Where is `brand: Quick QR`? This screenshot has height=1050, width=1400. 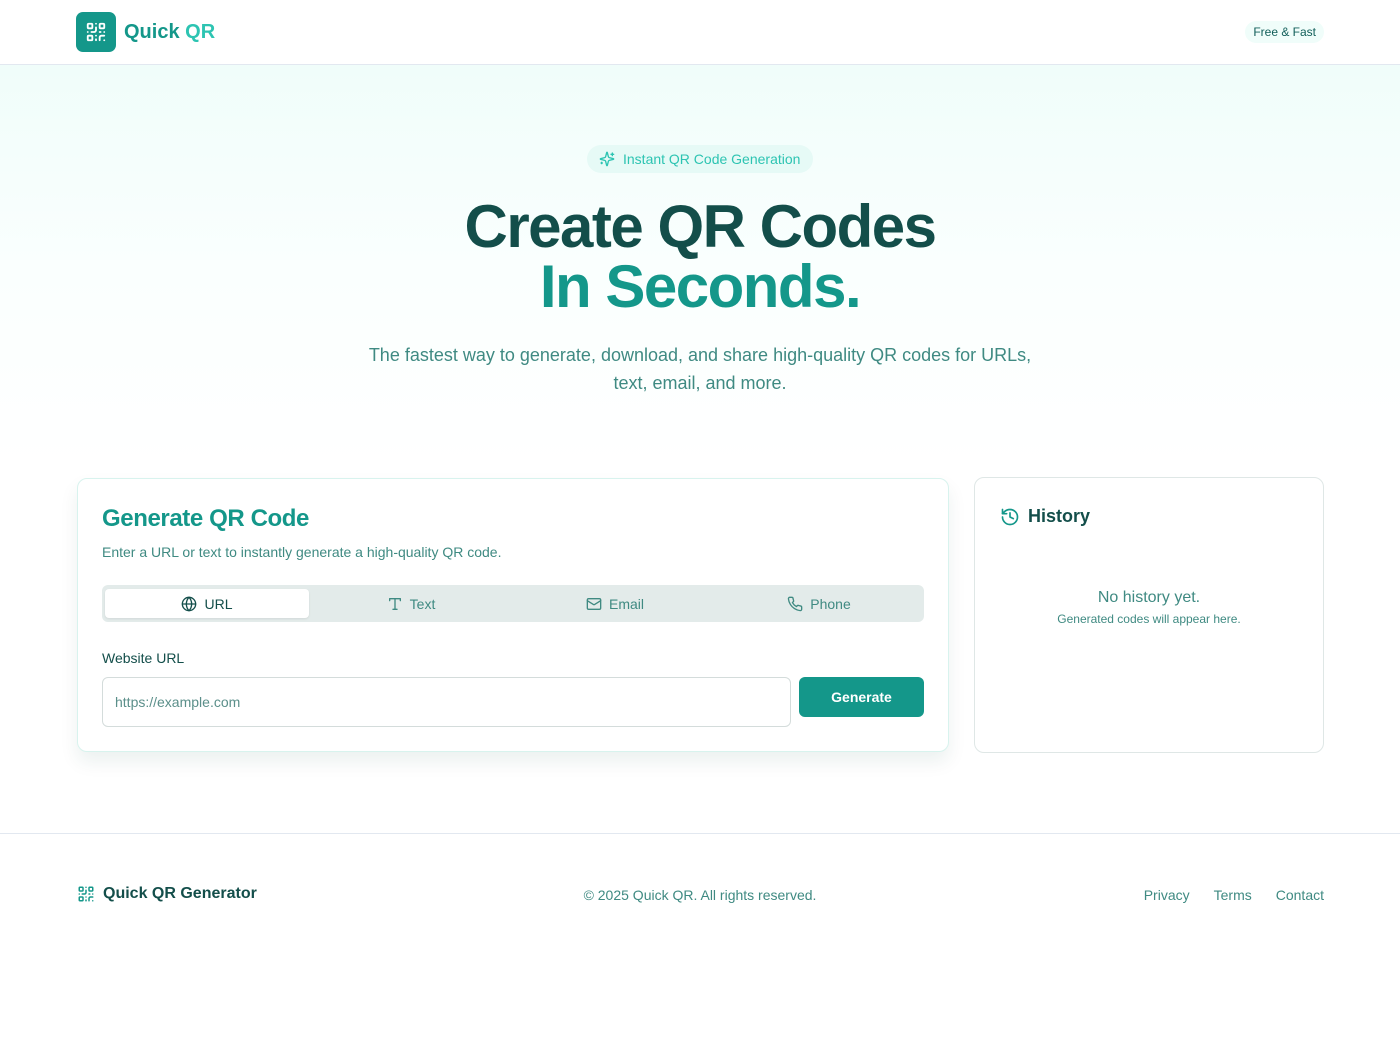 brand: Quick QR is located at coordinates (145, 32).